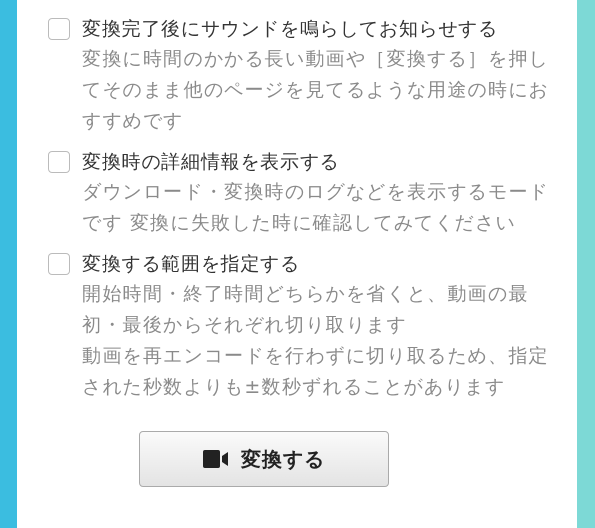  I want to click on option-description: 動画を再エンコードを行わずに切り取るため、指定された秒数よりも±数秒ずれることがあります, so click(316, 372).